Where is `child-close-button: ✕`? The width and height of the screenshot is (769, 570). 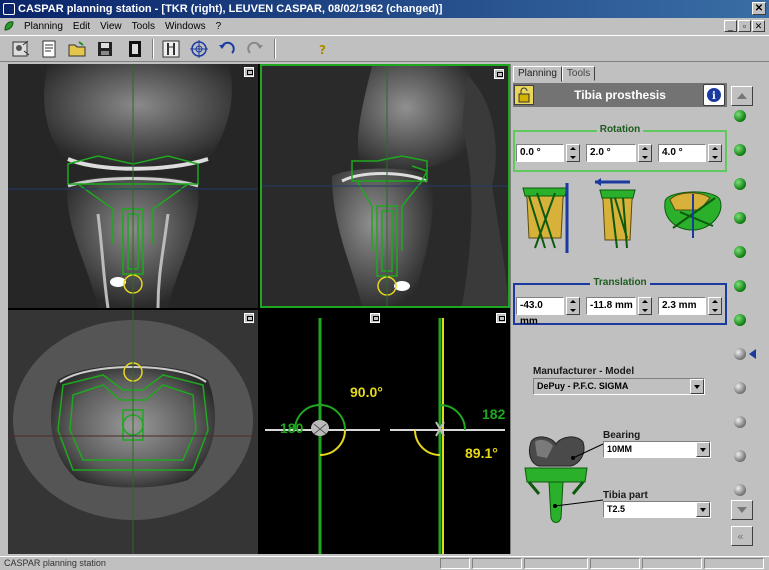 child-close-button: ✕ is located at coordinates (758, 26).